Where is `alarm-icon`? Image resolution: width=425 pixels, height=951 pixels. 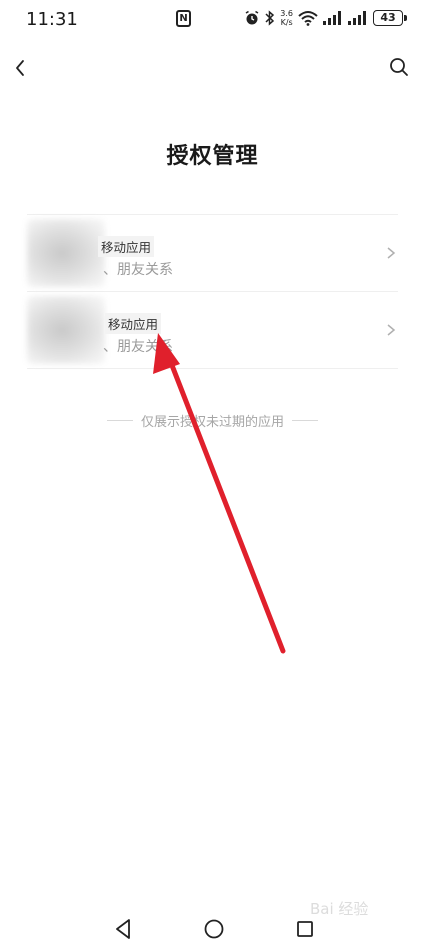
alarm-icon is located at coordinates (252, 17).